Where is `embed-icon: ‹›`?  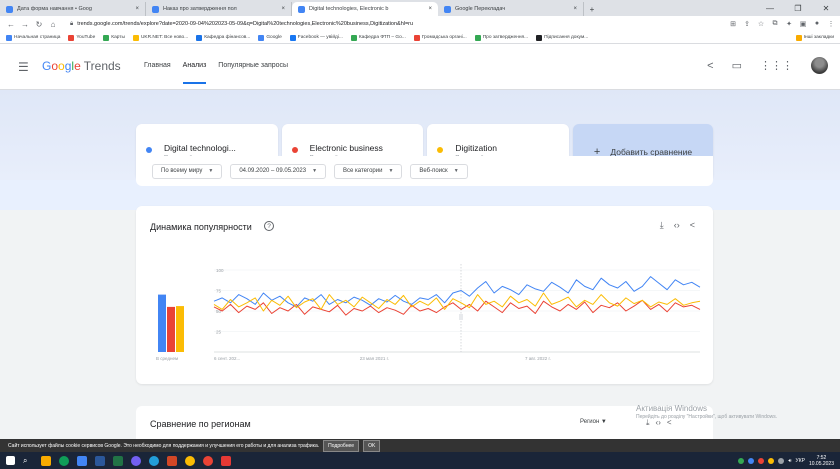
embed-icon: ‹› is located at coordinates (677, 225).